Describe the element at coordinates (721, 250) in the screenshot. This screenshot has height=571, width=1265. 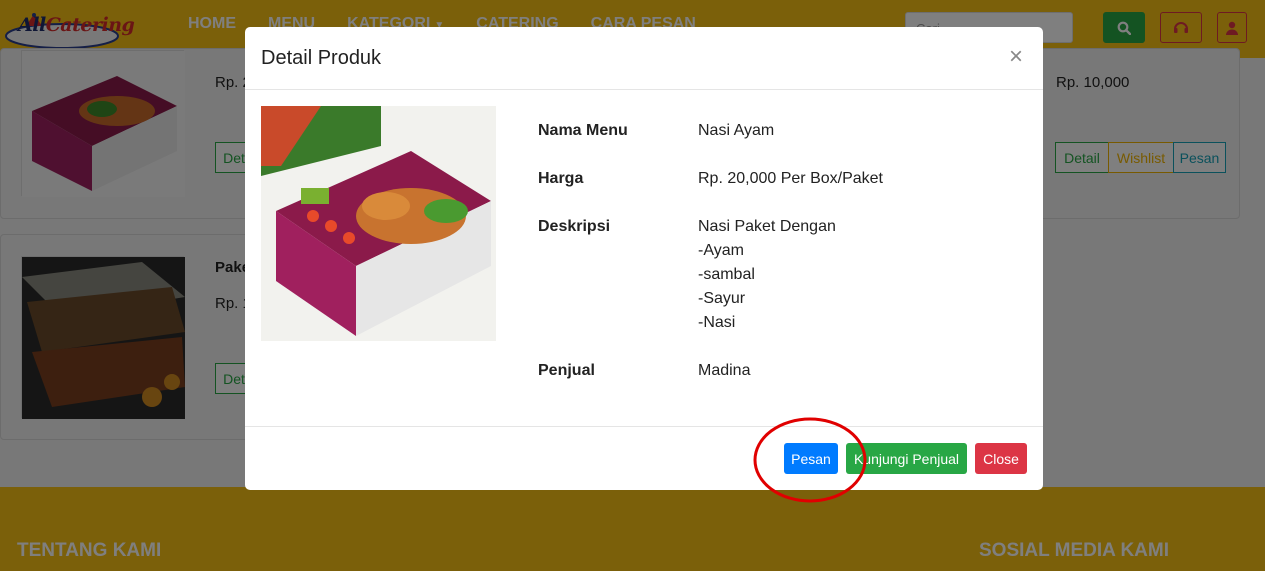
I see `deskripsi-line: -Ayam` at that location.